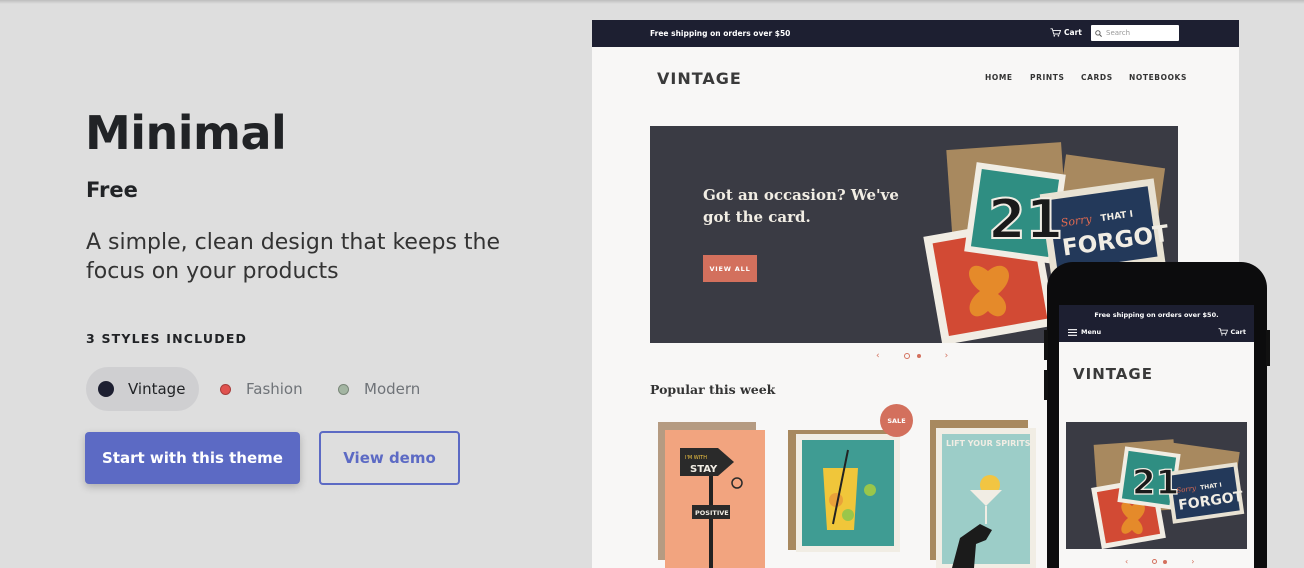 The height and width of the screenshot is (568, 1304). What do you see at coordinates (652, 2) in the screenshot?
I see `top-shadow` at bounding box center [652, 2].